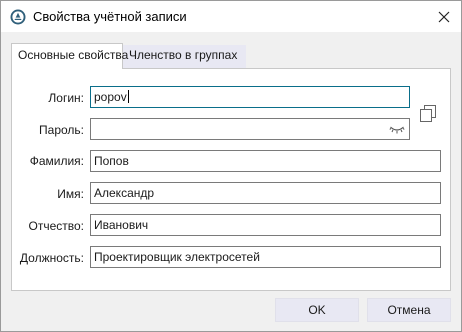 The height and width of the screenshot is (332, 462). Describe the element at coordinates (128, 96) in the screenshot. I see `text-caret` at that location.